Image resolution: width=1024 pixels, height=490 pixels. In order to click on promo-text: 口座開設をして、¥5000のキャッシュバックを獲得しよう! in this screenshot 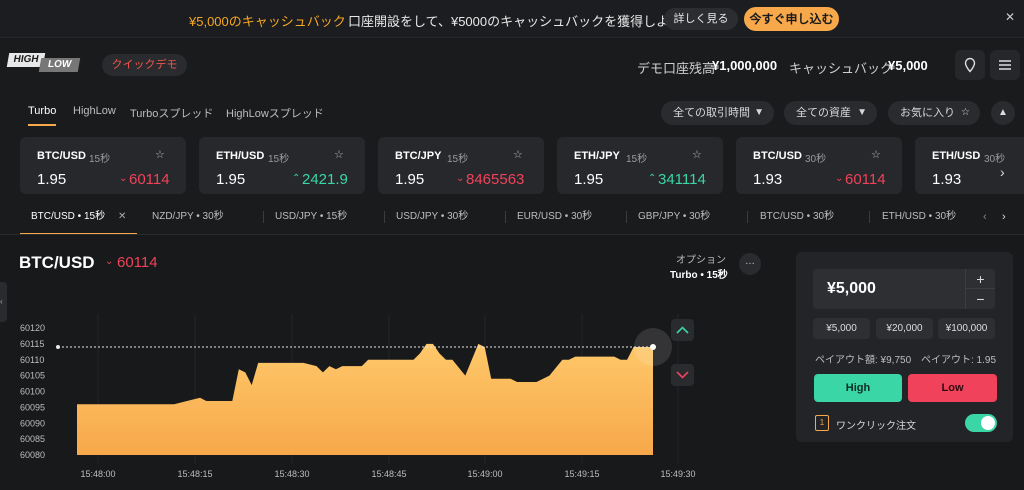, I will do `click(517, 21)`.